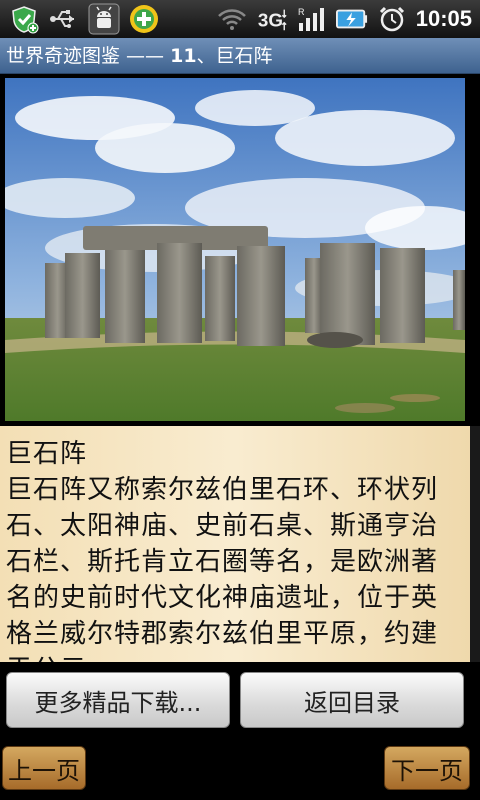 Image resolution: width=480 pixels, height=800 pixels. Describe the element at coordinates (232, 19) in the screenshot. I see `wifi-icon` at that location.